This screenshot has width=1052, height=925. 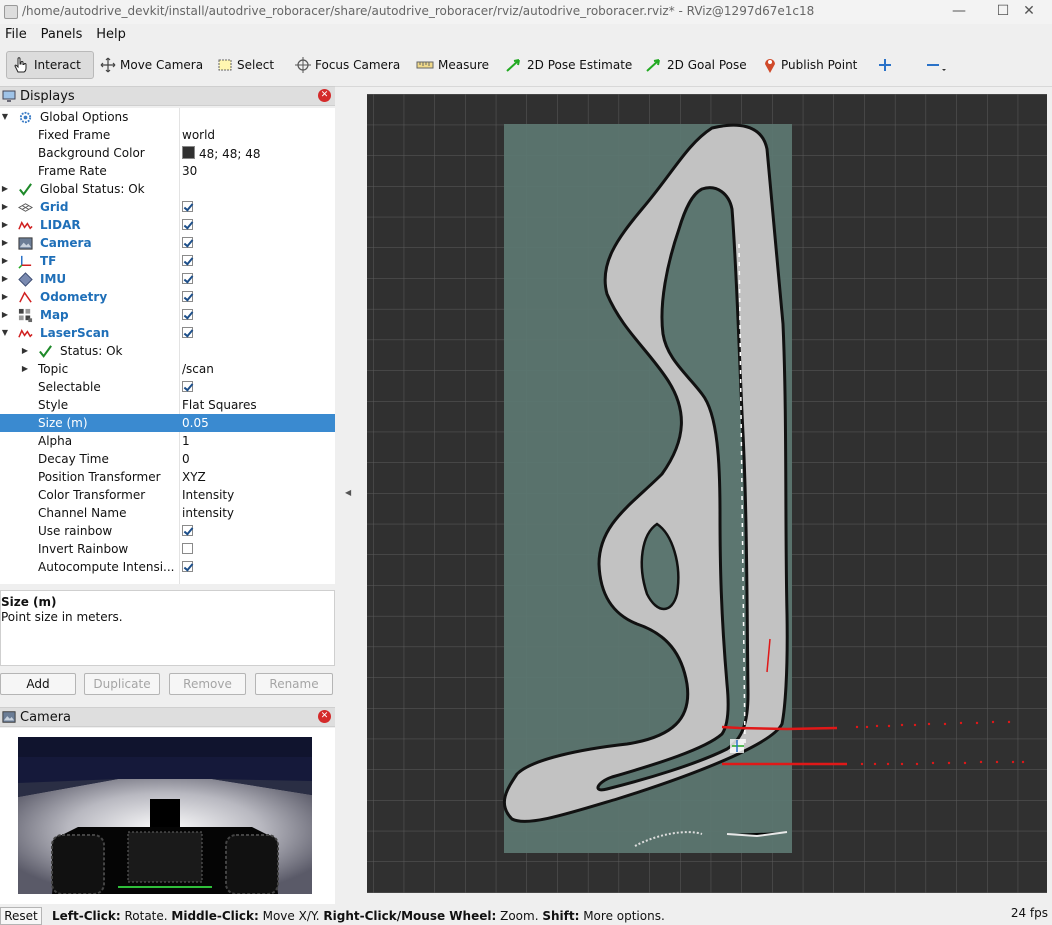 What do you see at coordinates (936, 65) in the screenshot?
I see `remove-tool-button` at bounding box center [936, 65].